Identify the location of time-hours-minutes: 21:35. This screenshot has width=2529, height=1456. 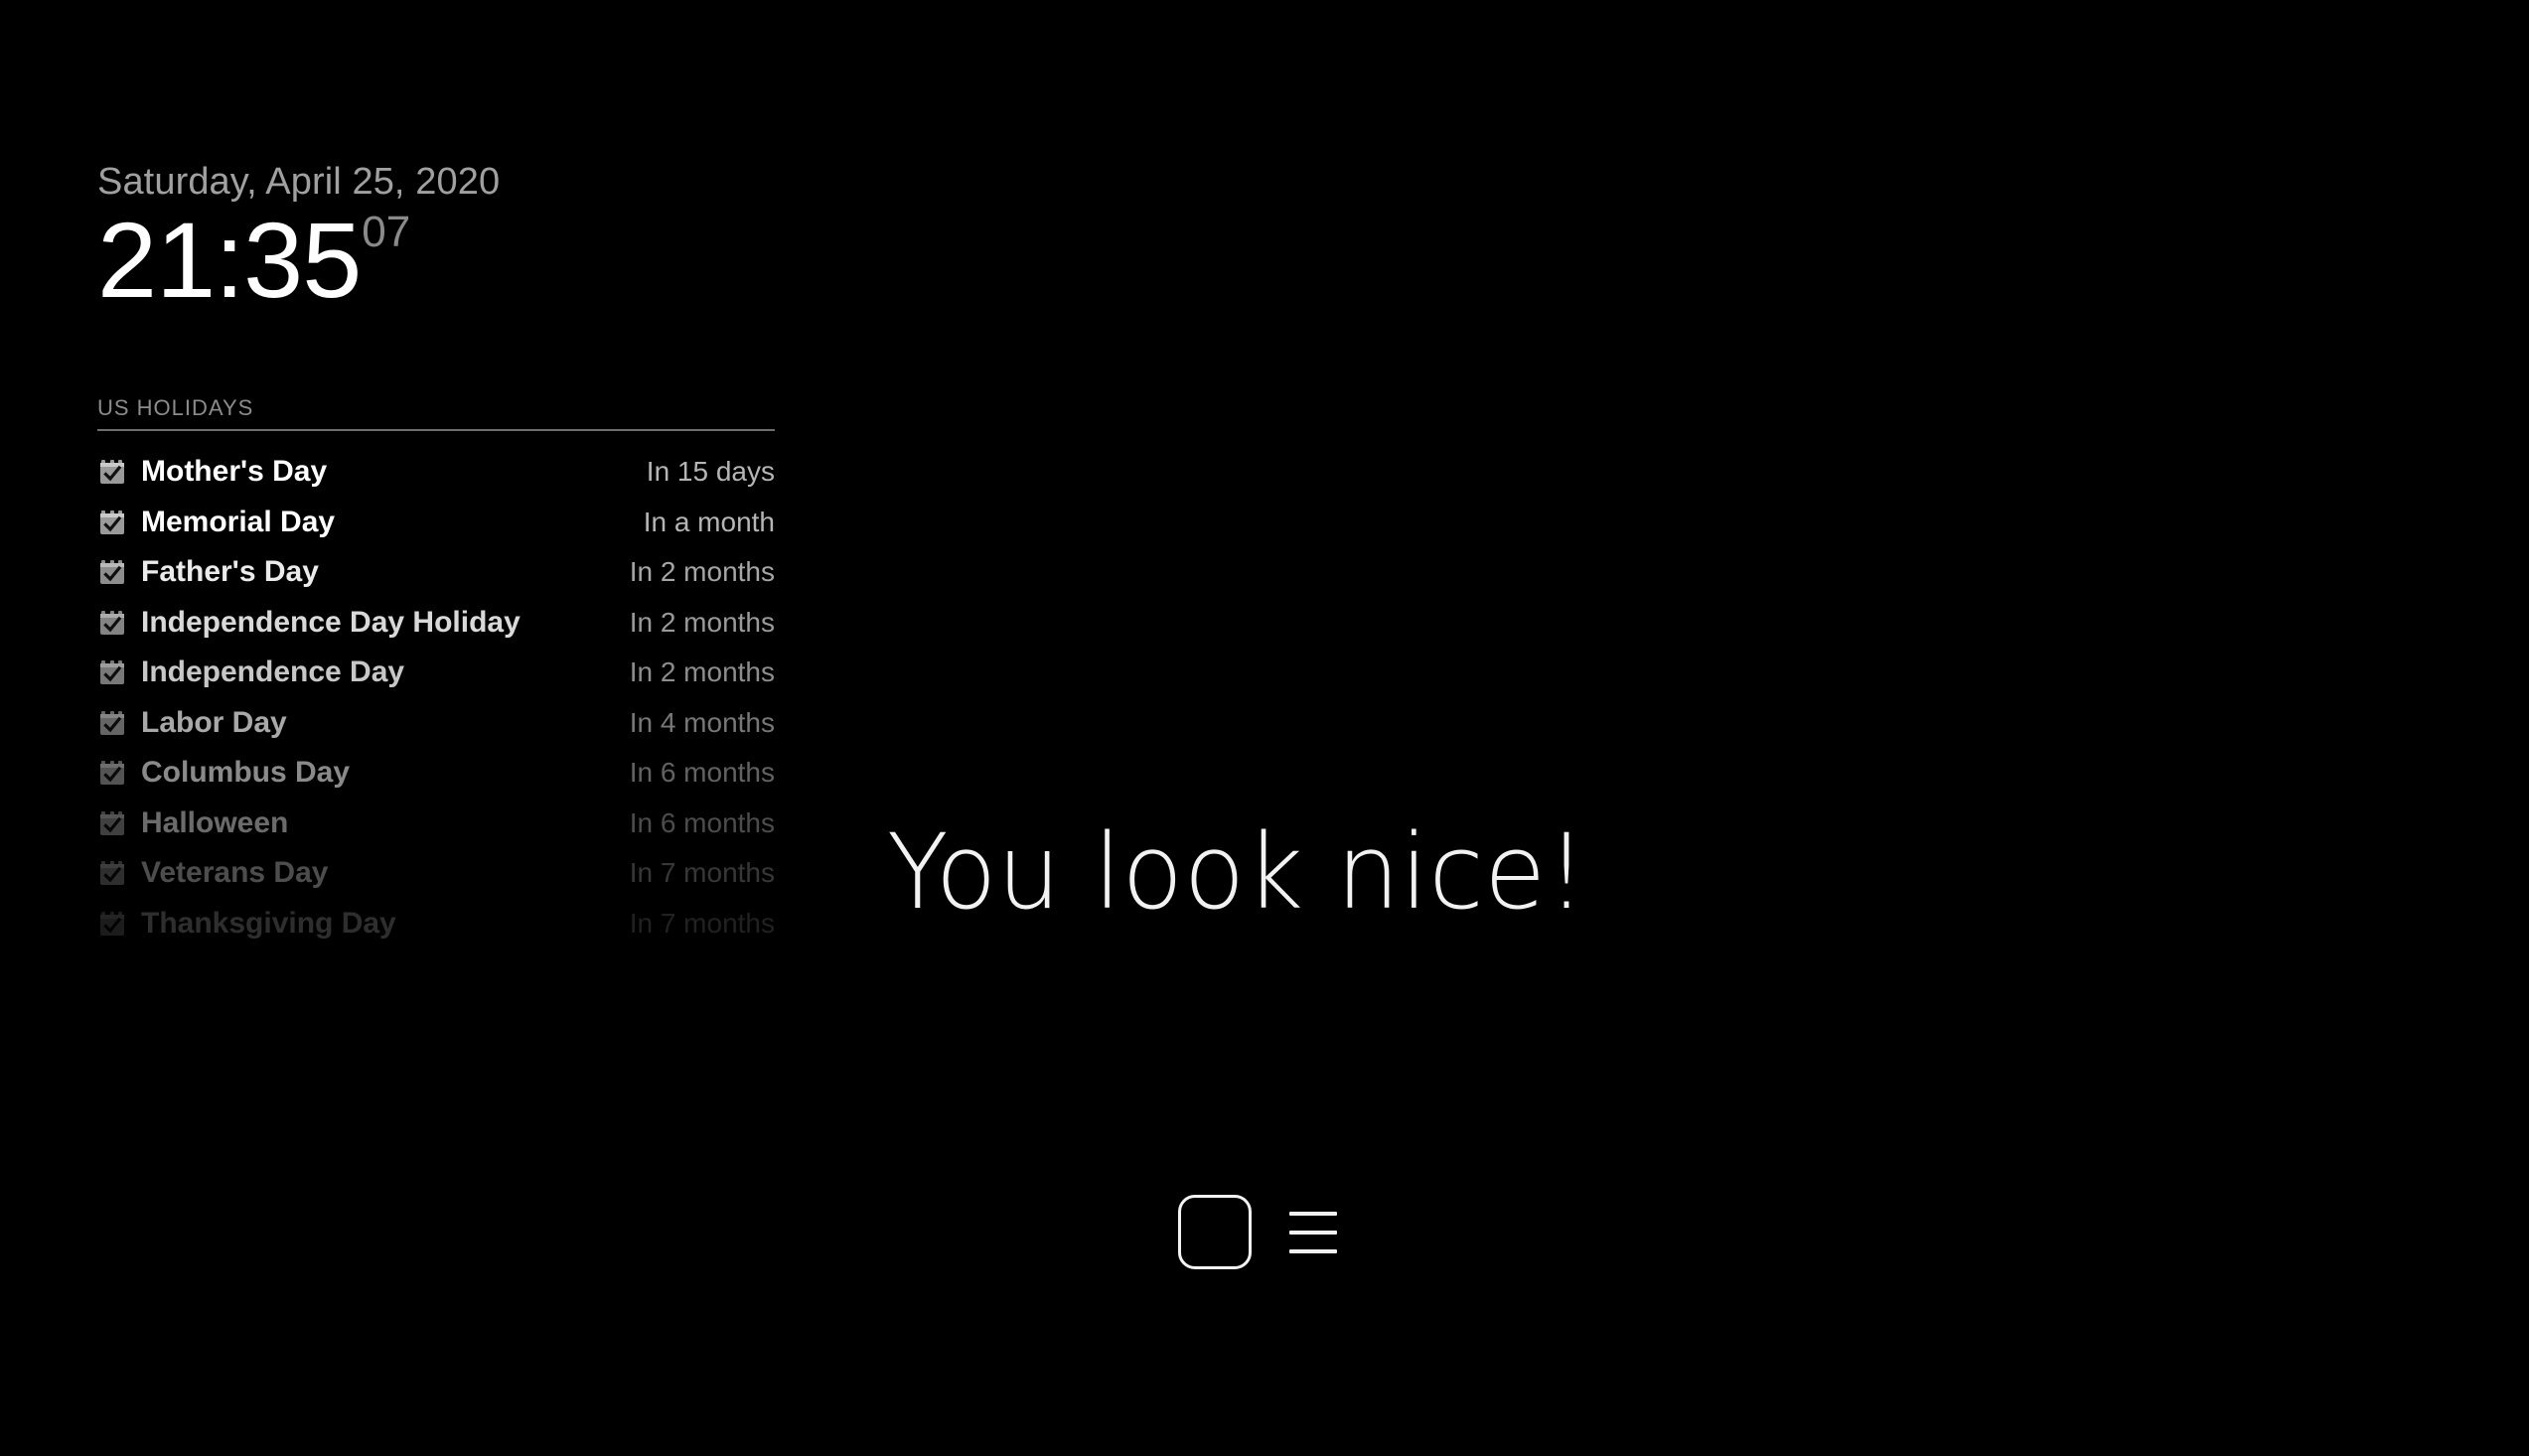
(229, 260).